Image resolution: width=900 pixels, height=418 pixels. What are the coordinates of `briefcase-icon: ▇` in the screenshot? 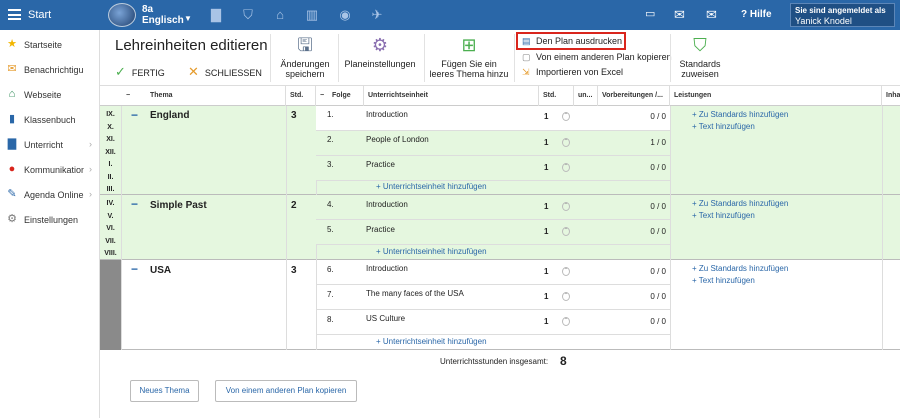 It's located at (216, 14).